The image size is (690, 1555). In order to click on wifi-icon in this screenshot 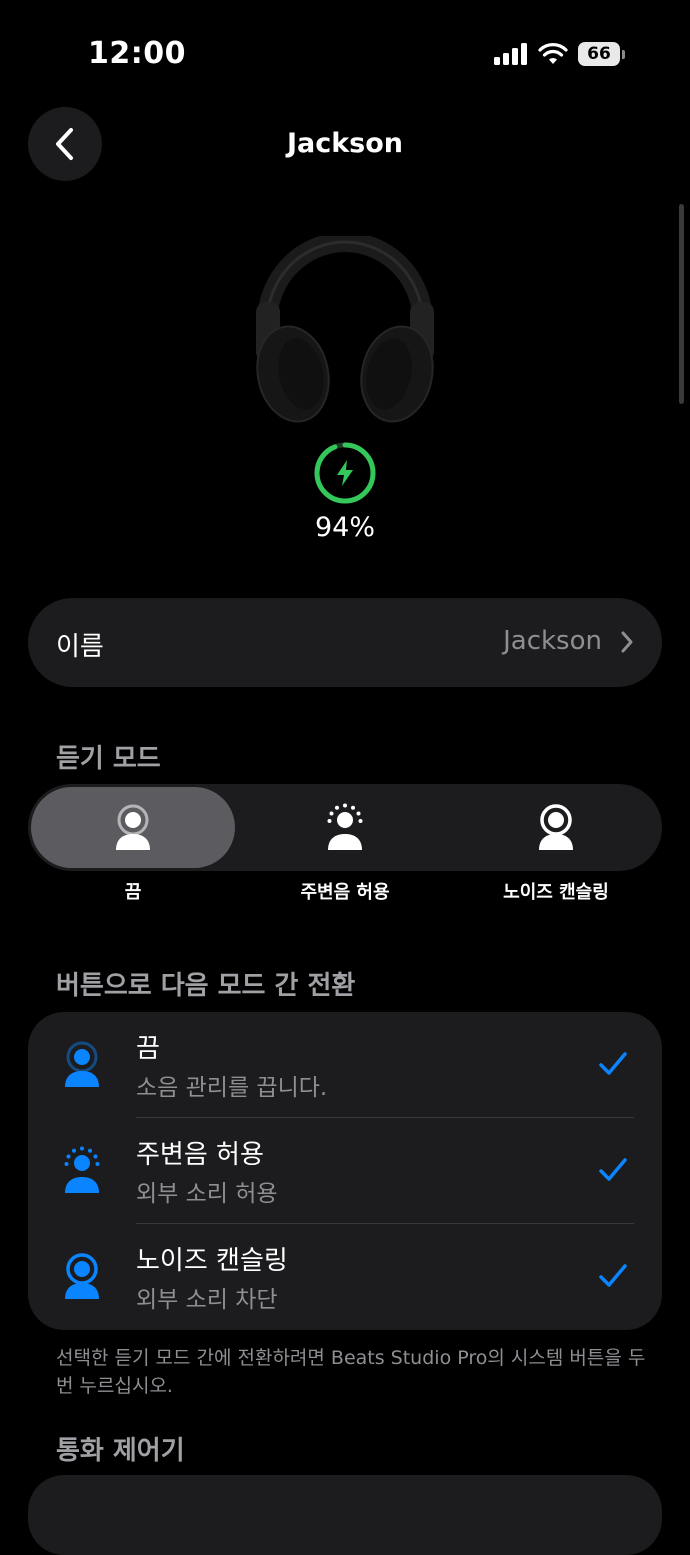, I will do `click(553, 53)`.